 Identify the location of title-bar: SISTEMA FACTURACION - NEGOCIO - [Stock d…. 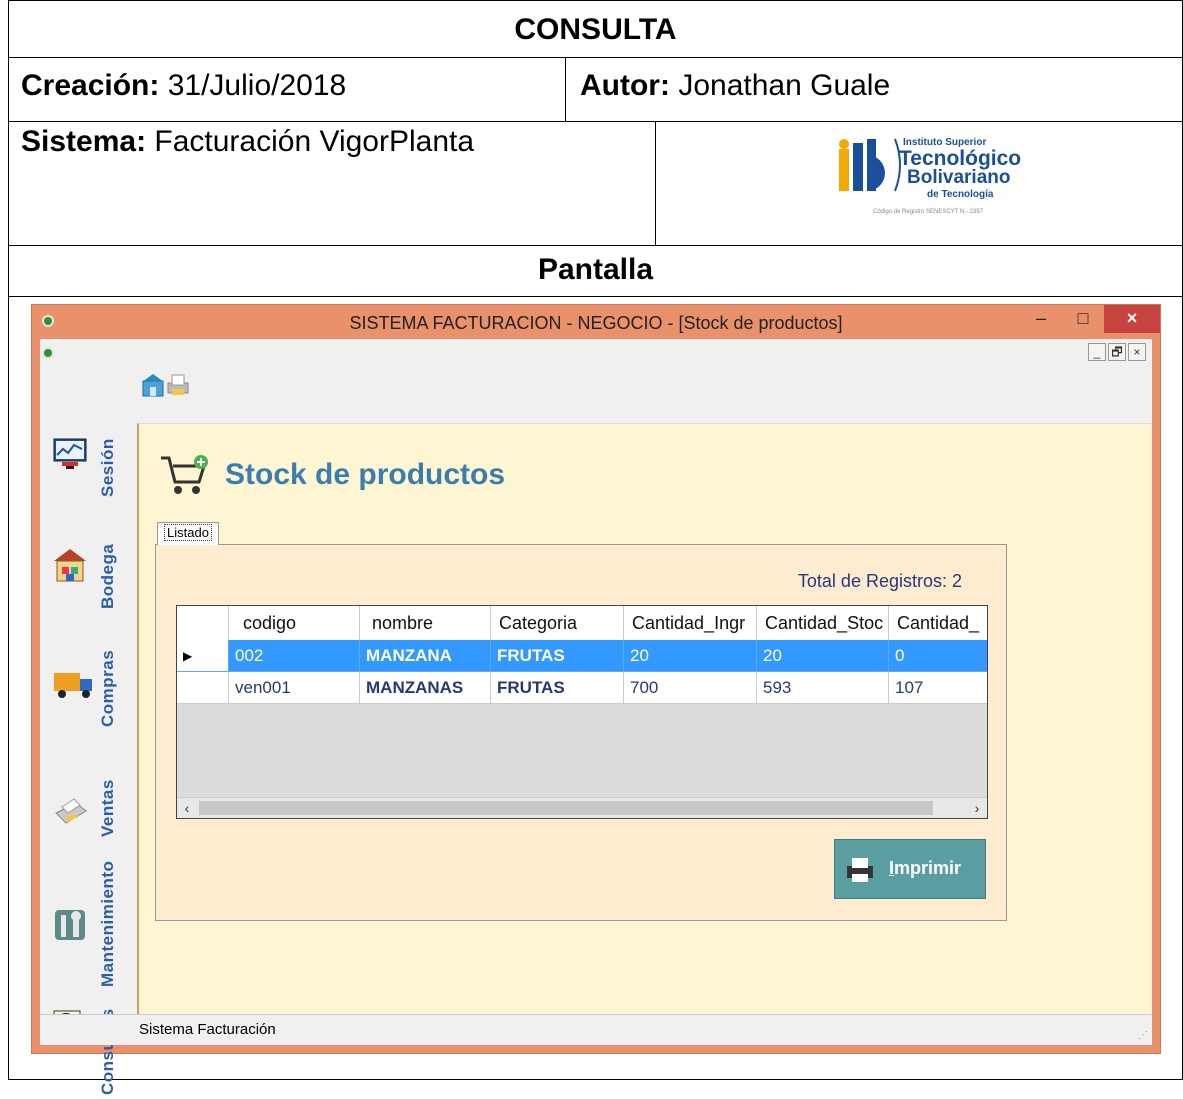
(596, 322).